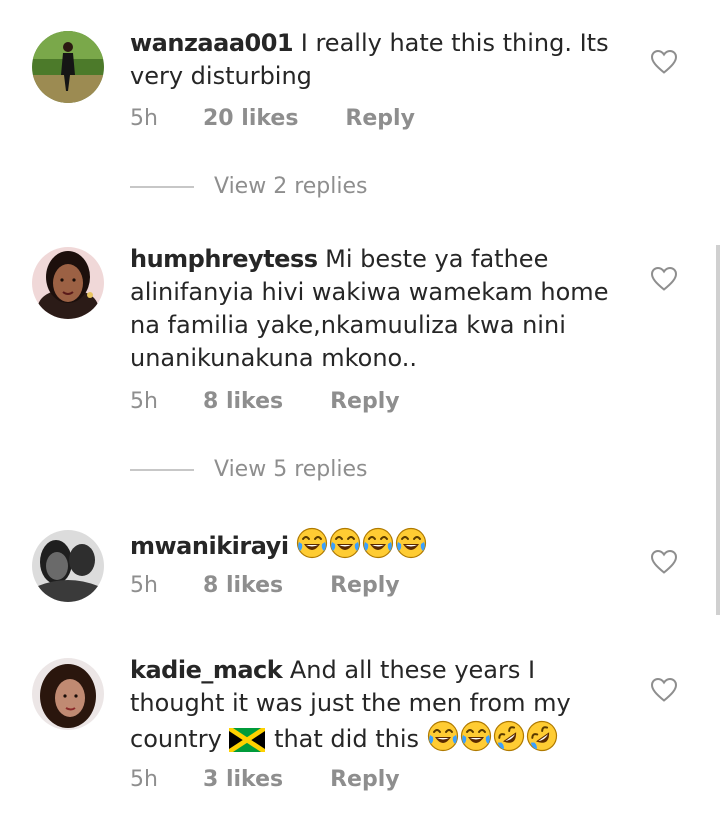  What do you see at coordinates (209, 546) in the screenshot?
I see `comment-username: mwanikirayi` at bounding box center [209, 546].